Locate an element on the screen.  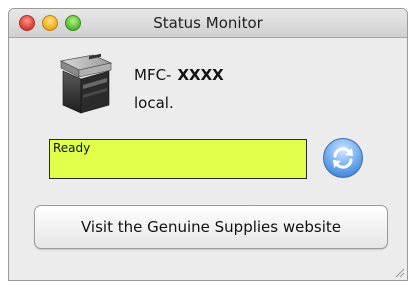
refresh-icon is located at coordinates (343, 158).